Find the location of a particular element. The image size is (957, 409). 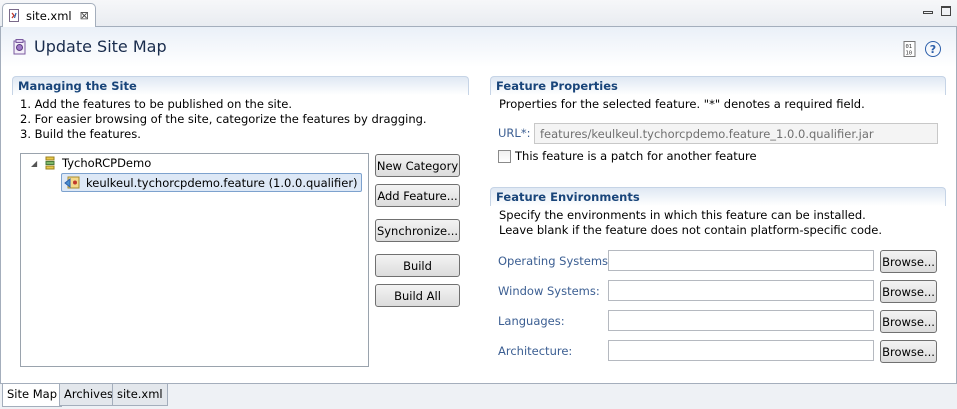

tab-site-map: Site Map is located at coordinates (32, 395).